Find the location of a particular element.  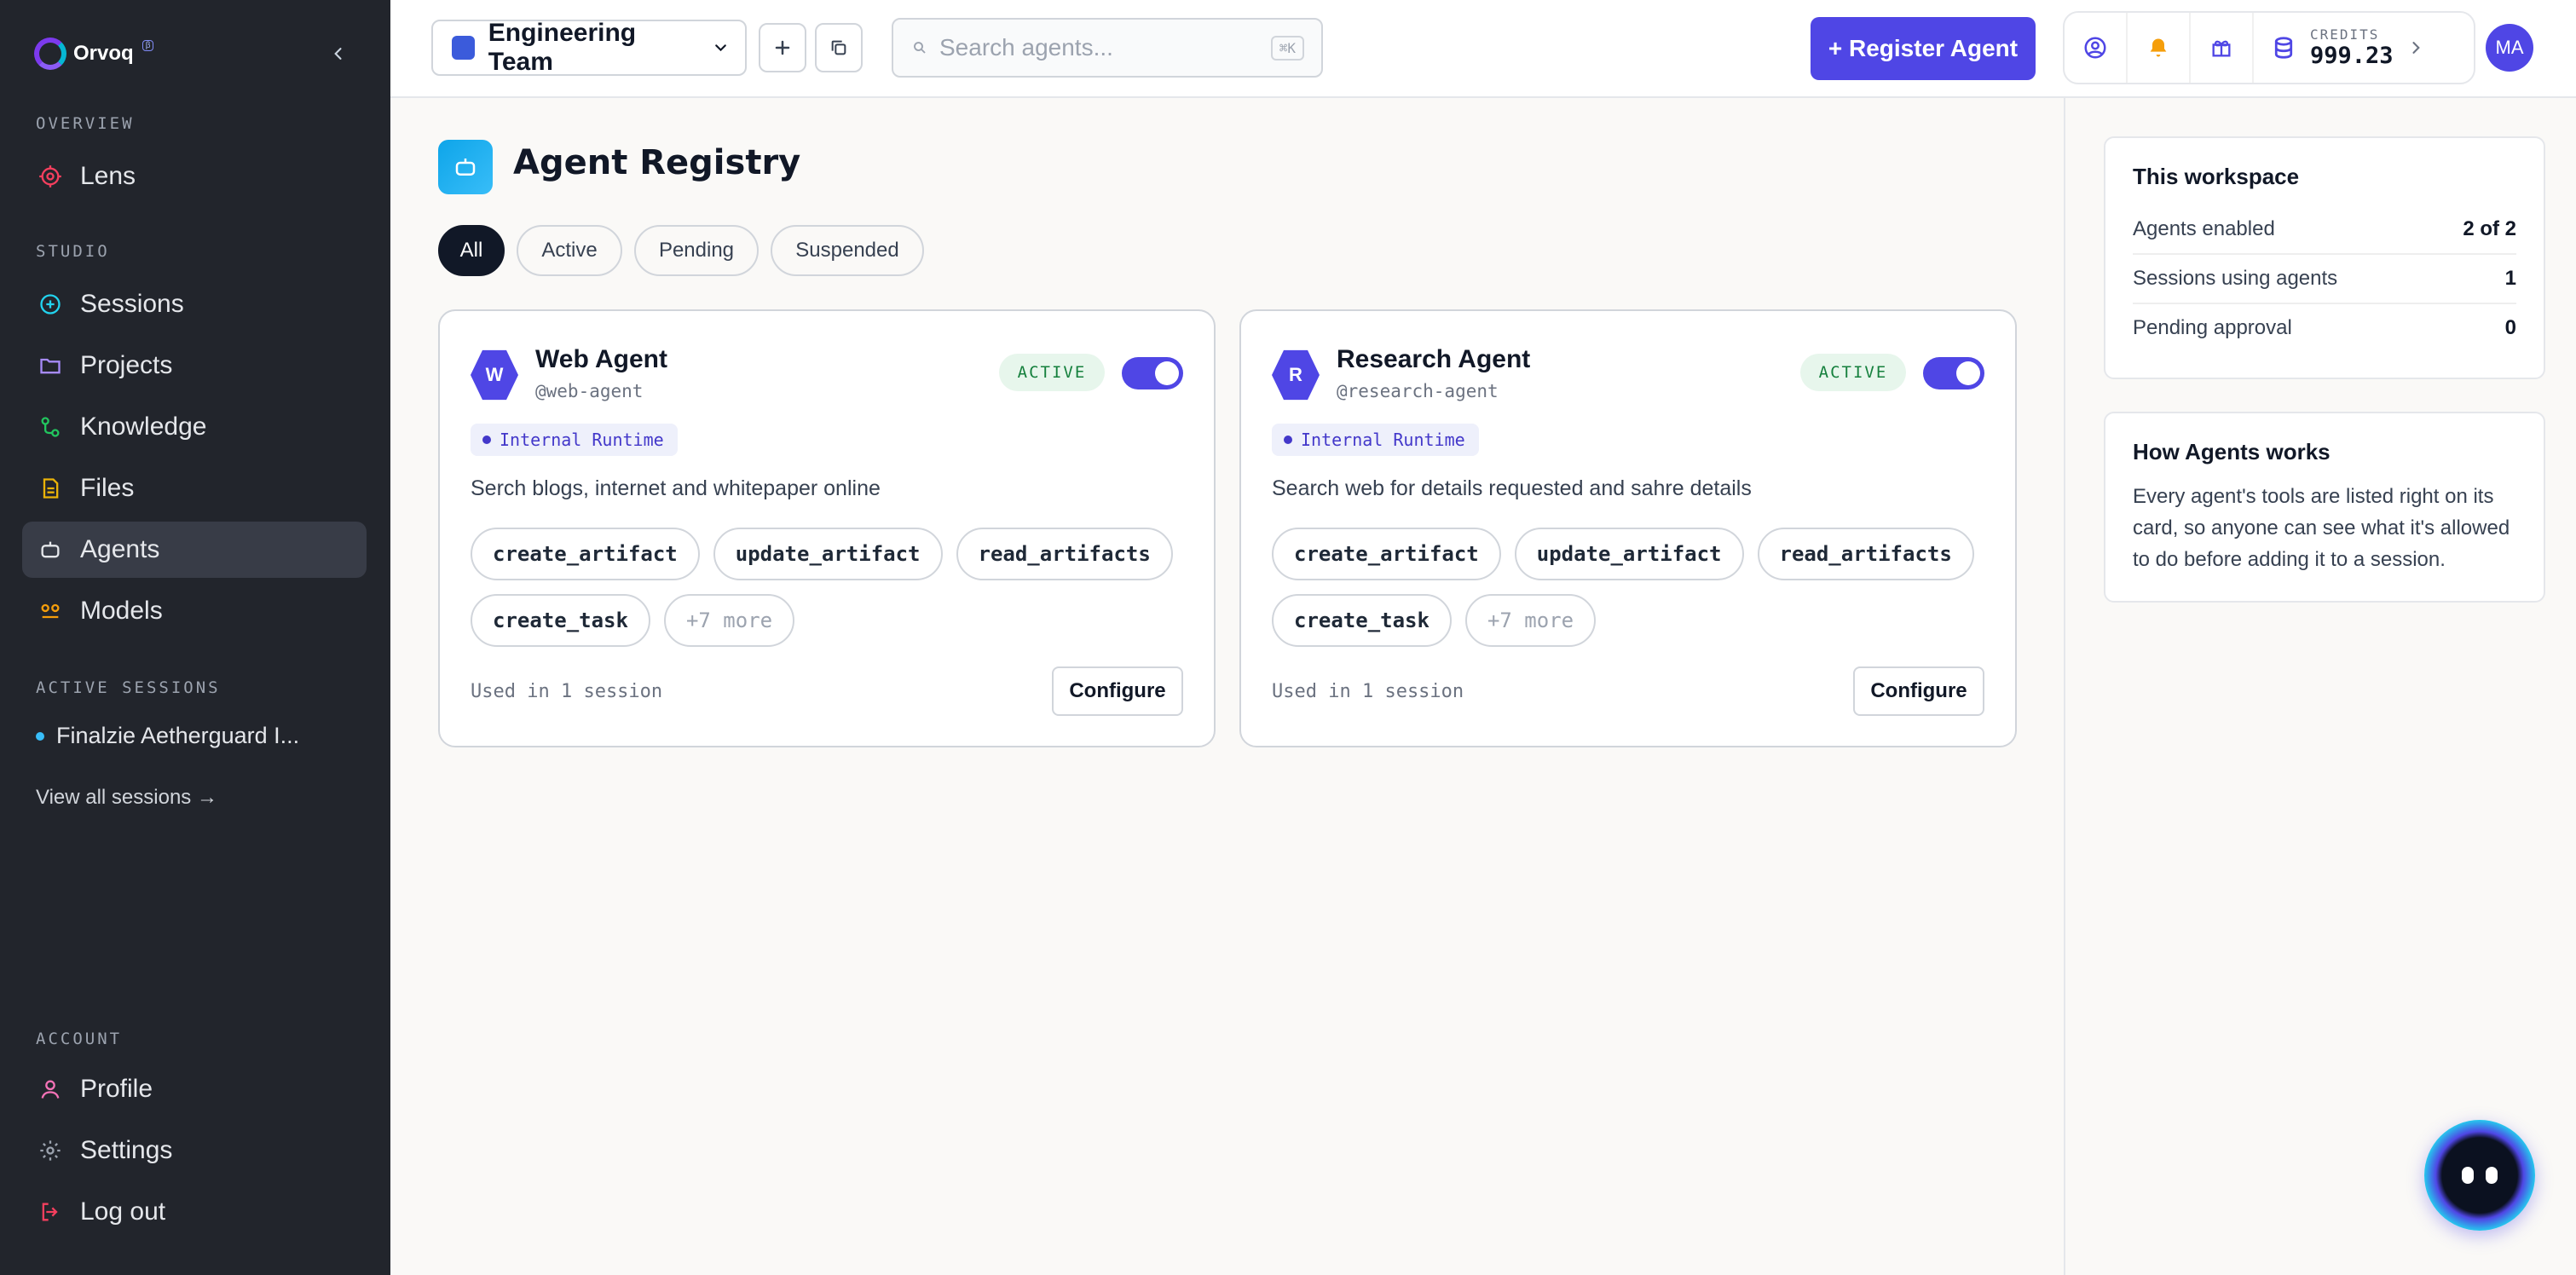

sidebar-item-settings: Settings is located at coordinates (194, 1150).